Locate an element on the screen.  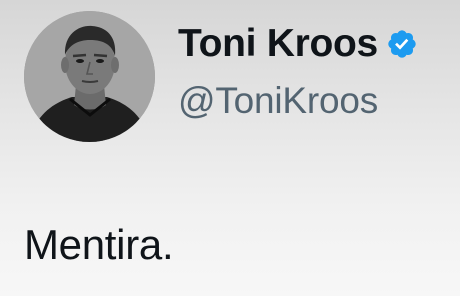
verified-badge-icon is located at coordinates (402, 43).